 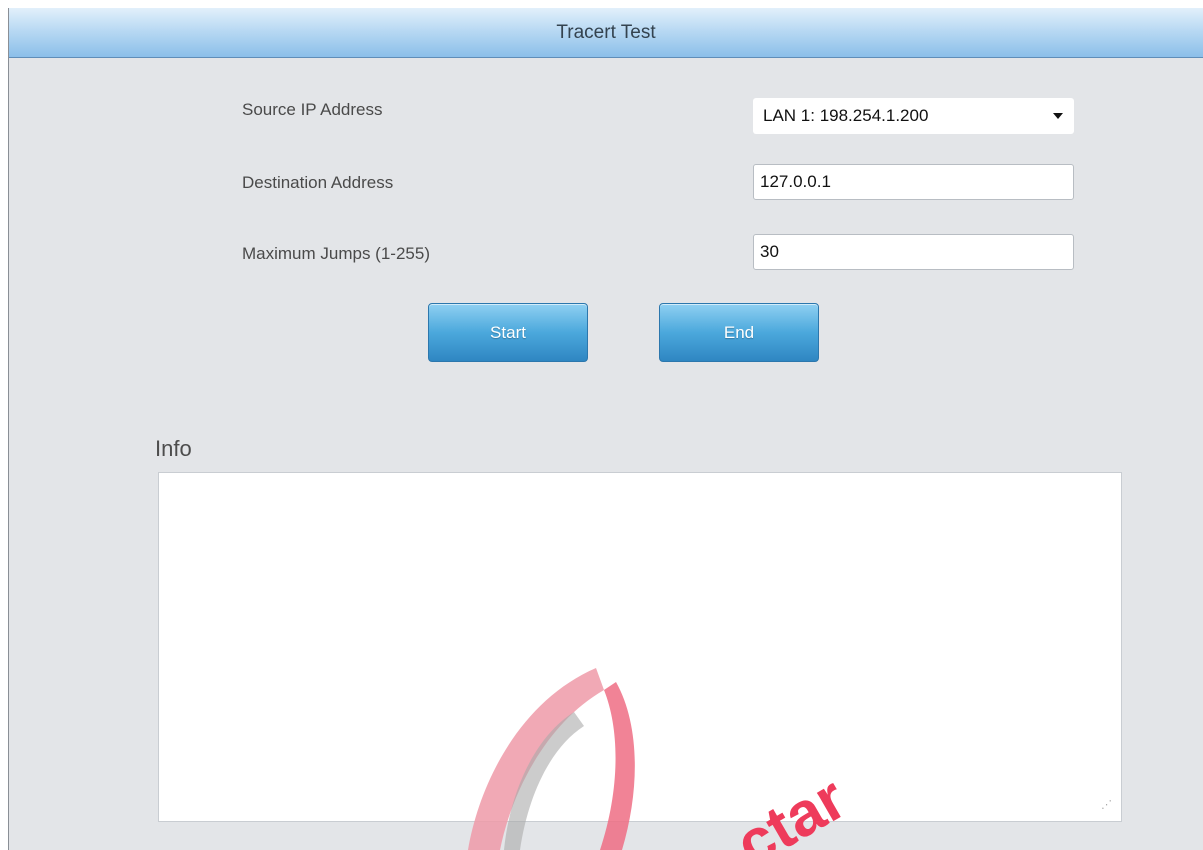 I want to click on page-title: Tracert Test, so click(x=606, y=32).